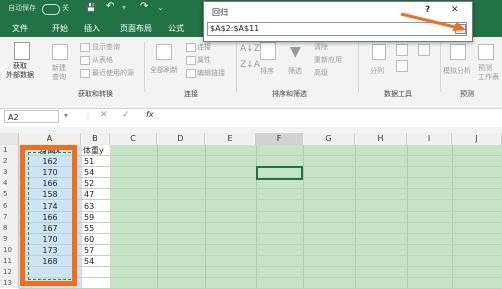 The width and height of the screenshot is (502, 289). What do you see at coordinates (430, 21) in the screenshot?
I see `arrow-shaft` at bounding box center [430, 21].